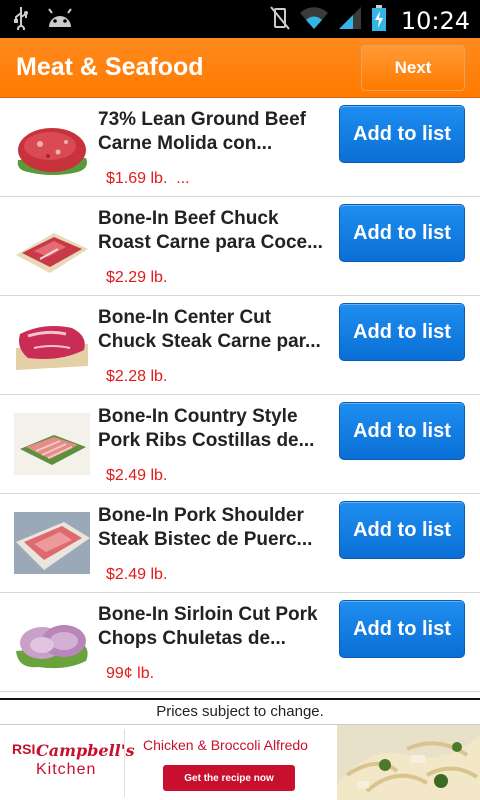 The width and height of the screenshot is (480, 800). I want to click on product-name-line1: Bone-In Center Cut, so click(185, 317).